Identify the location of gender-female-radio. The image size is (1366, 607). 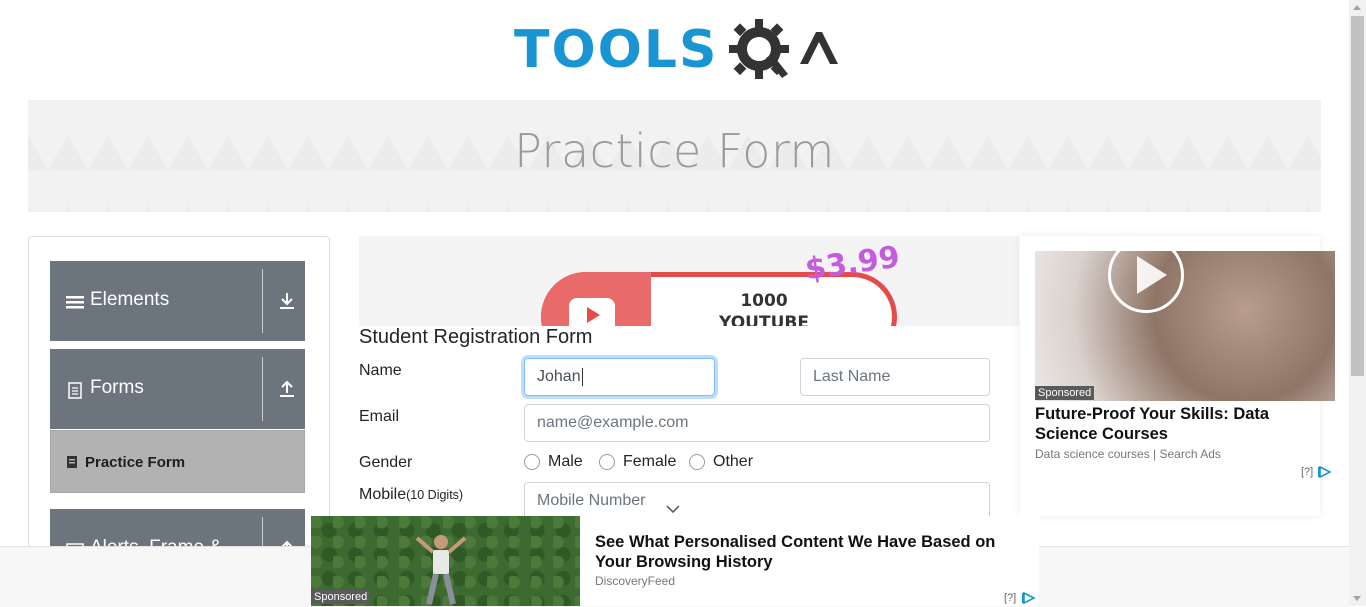
(607, 462).